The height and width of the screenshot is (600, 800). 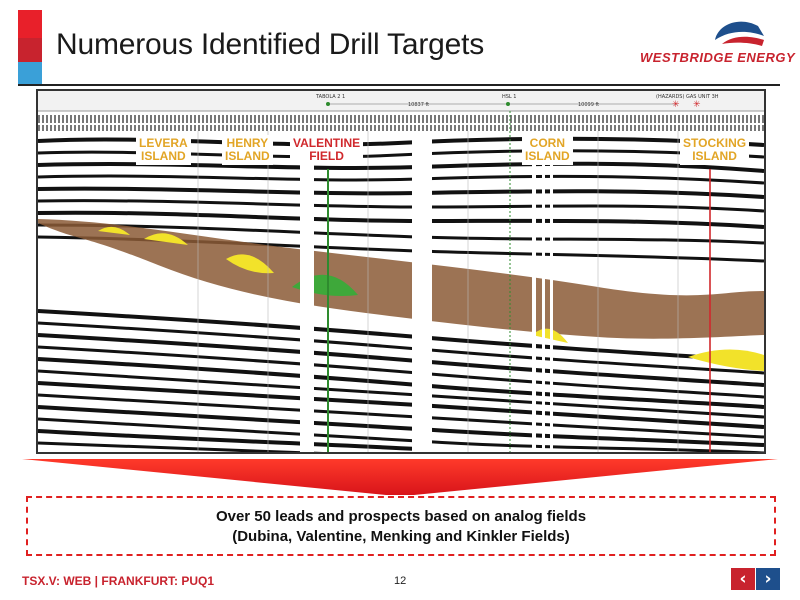 What do you see at coordinates (509, 97) in the screenshot?
I see `header-right-well: HSL 1` at bounding box center [509, 97].